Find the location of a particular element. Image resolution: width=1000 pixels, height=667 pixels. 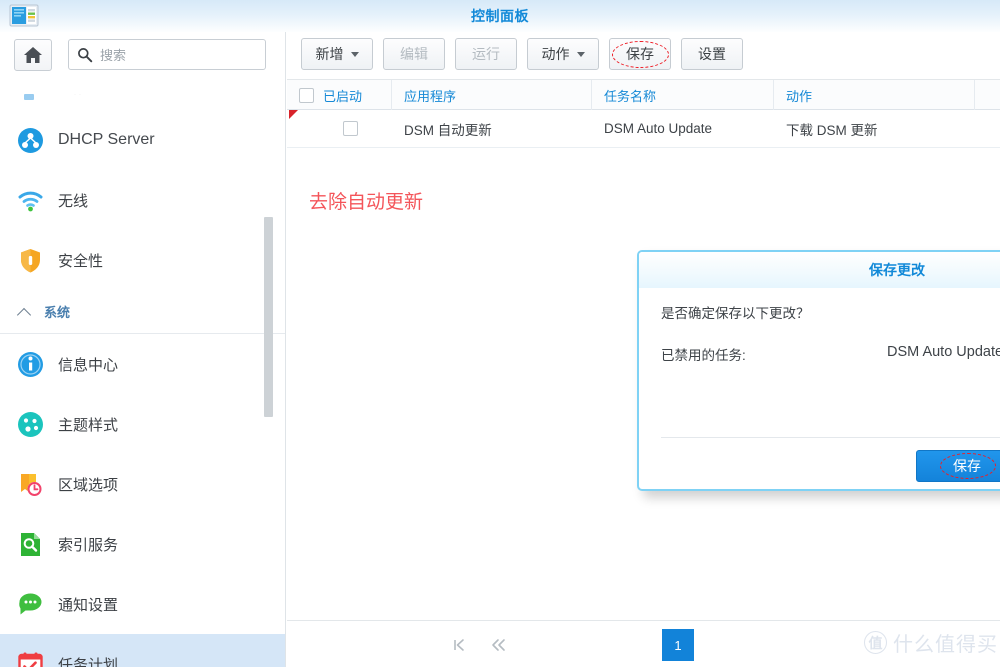

previous-page-icon is located at coordinates (498, 645).